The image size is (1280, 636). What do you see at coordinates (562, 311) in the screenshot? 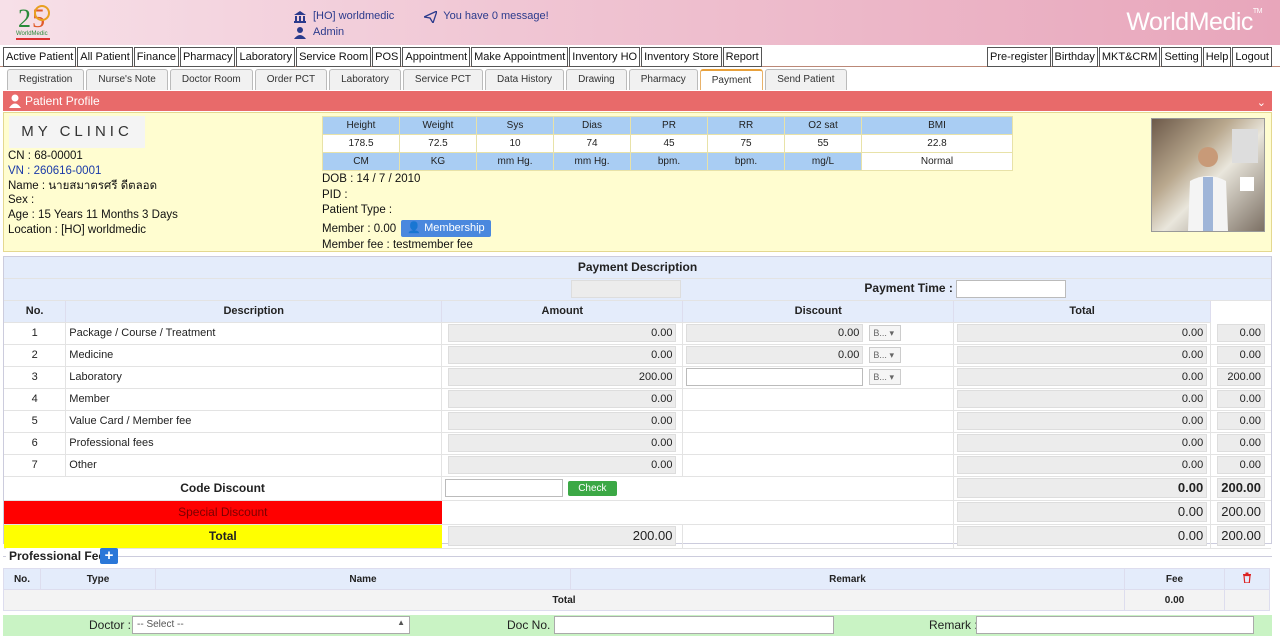
I see `col-amount: Amount` at bounding box center [562, 311].